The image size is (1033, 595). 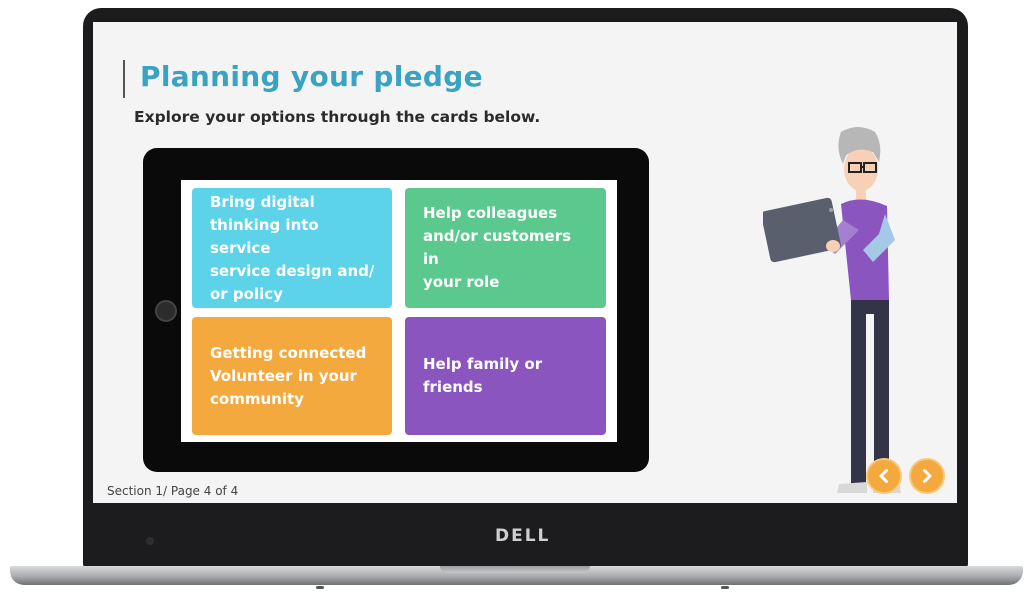 I want to click on man-holding-tablet-illustration, so click(x=832, y=310).